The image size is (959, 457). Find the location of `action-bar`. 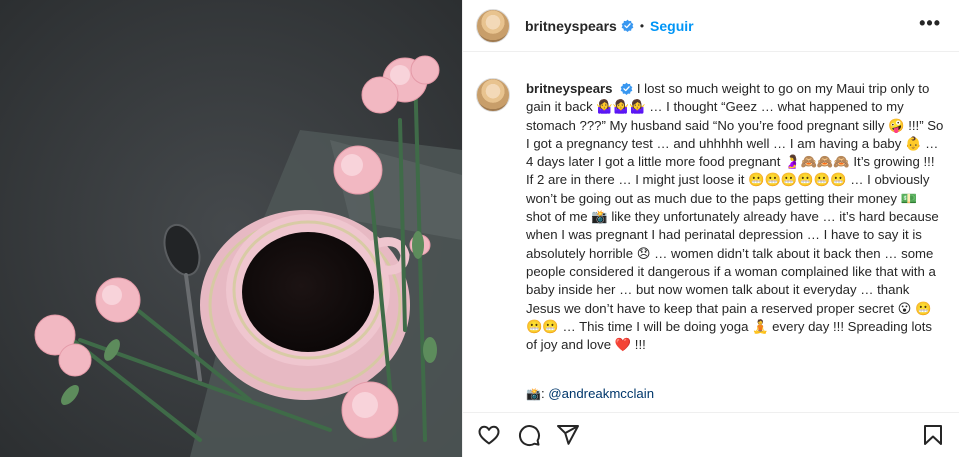

action-bar is located at coordinates (711, 434).